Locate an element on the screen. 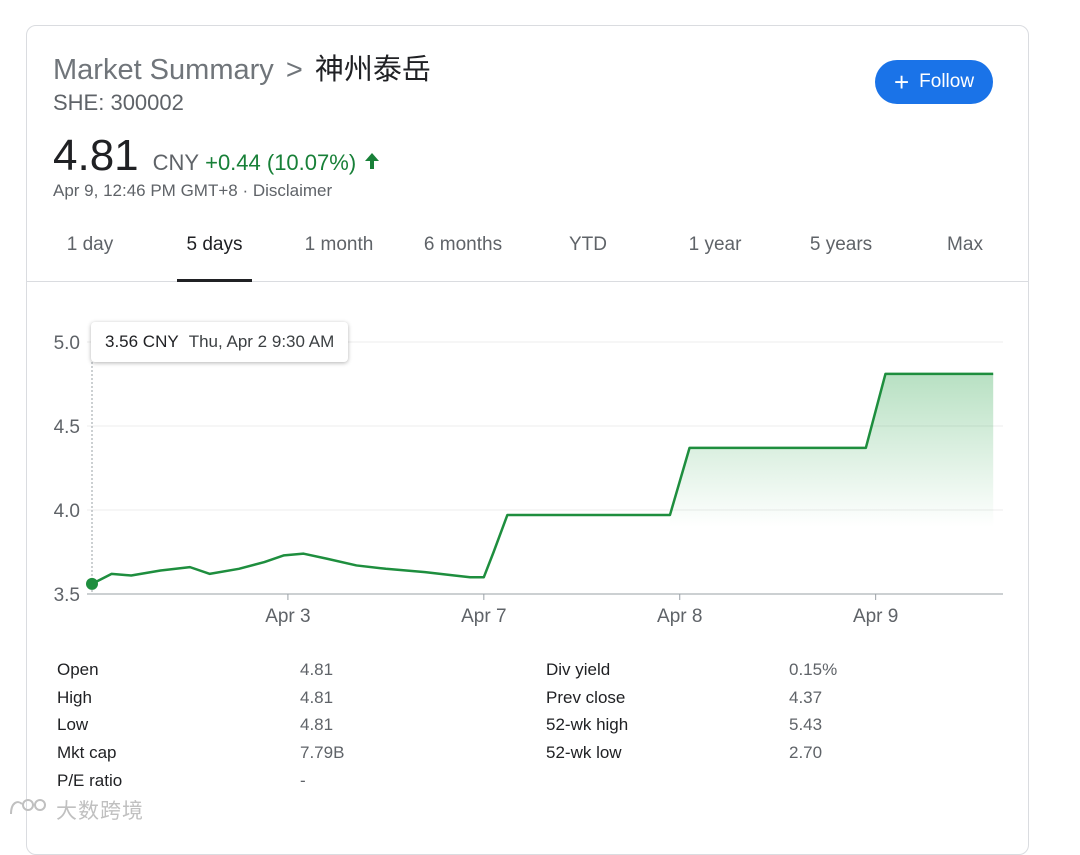 Image resolution: width=1080 pixels, height=855 pixels. tab-label: 6 months is located at coordinates (463, 244).